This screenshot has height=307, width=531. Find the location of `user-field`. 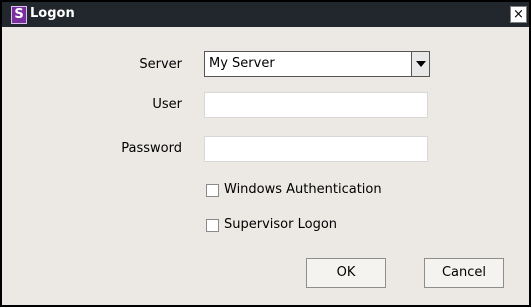

user-field is located at coordinates (316, 105).